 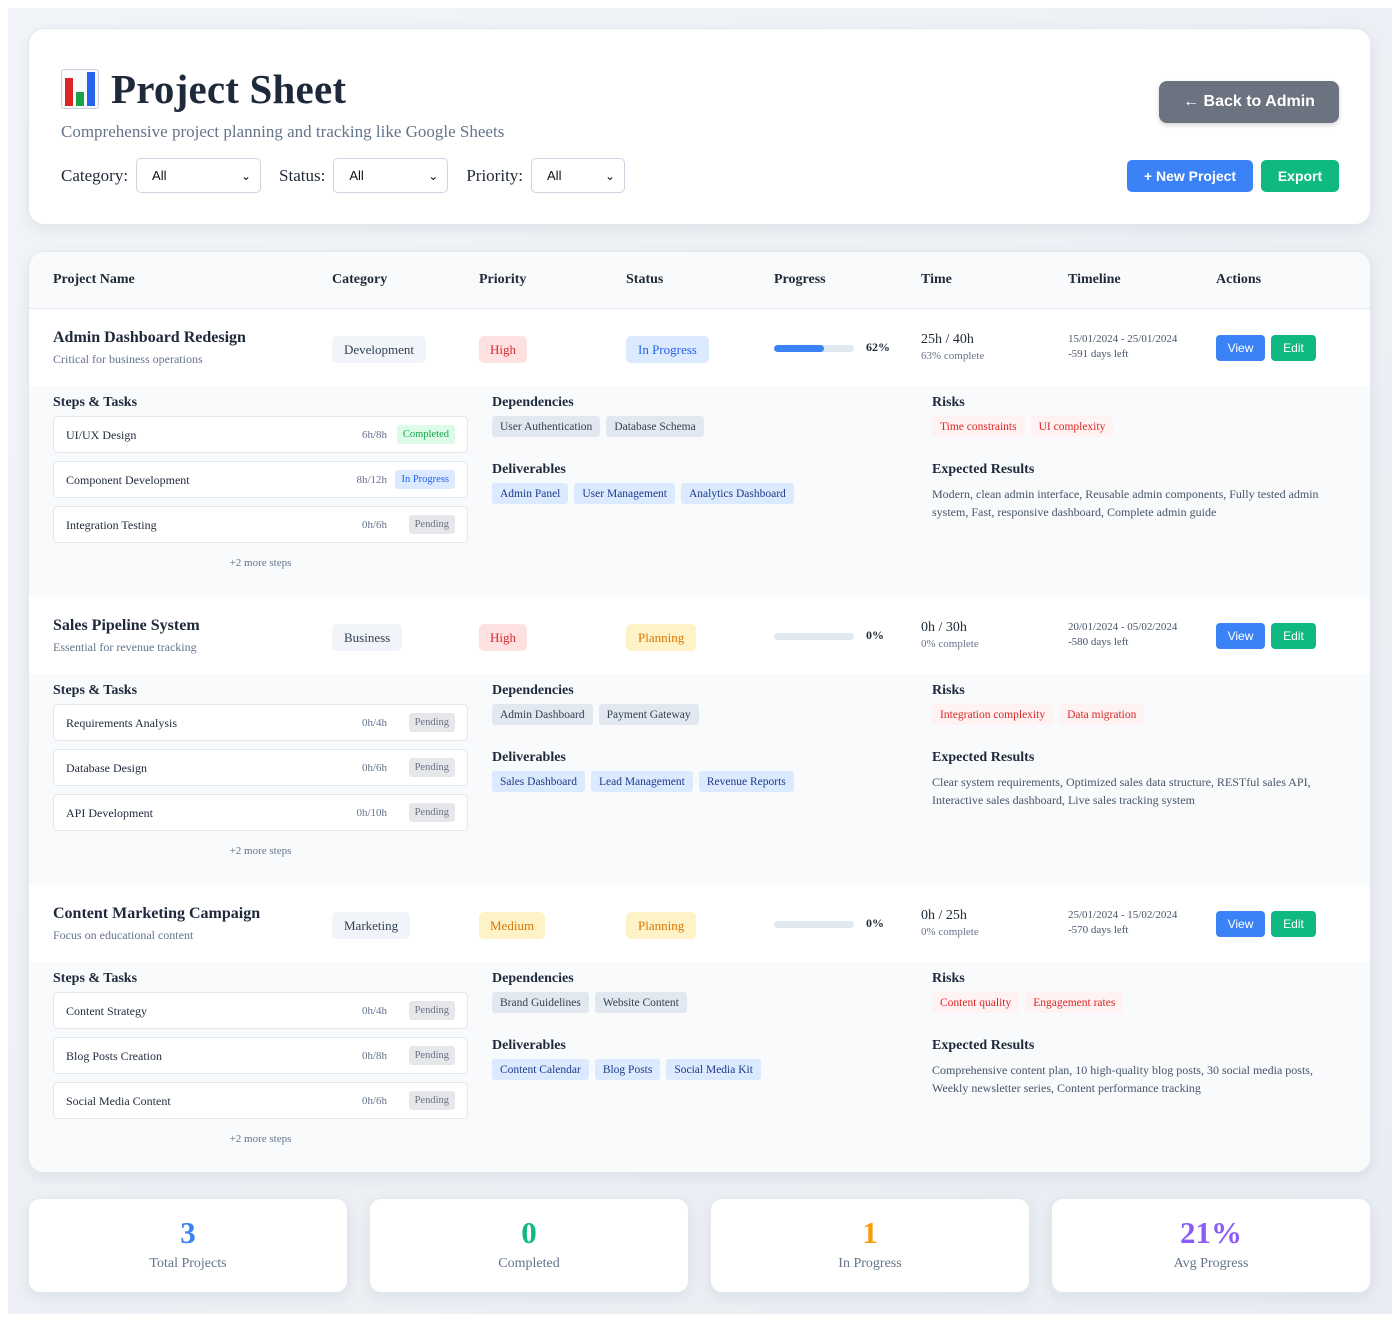 What do you see at coordinates (870, 1263) in the screenshot?
I see `stat-label: In Progress` at bounding box center [870, 1263].